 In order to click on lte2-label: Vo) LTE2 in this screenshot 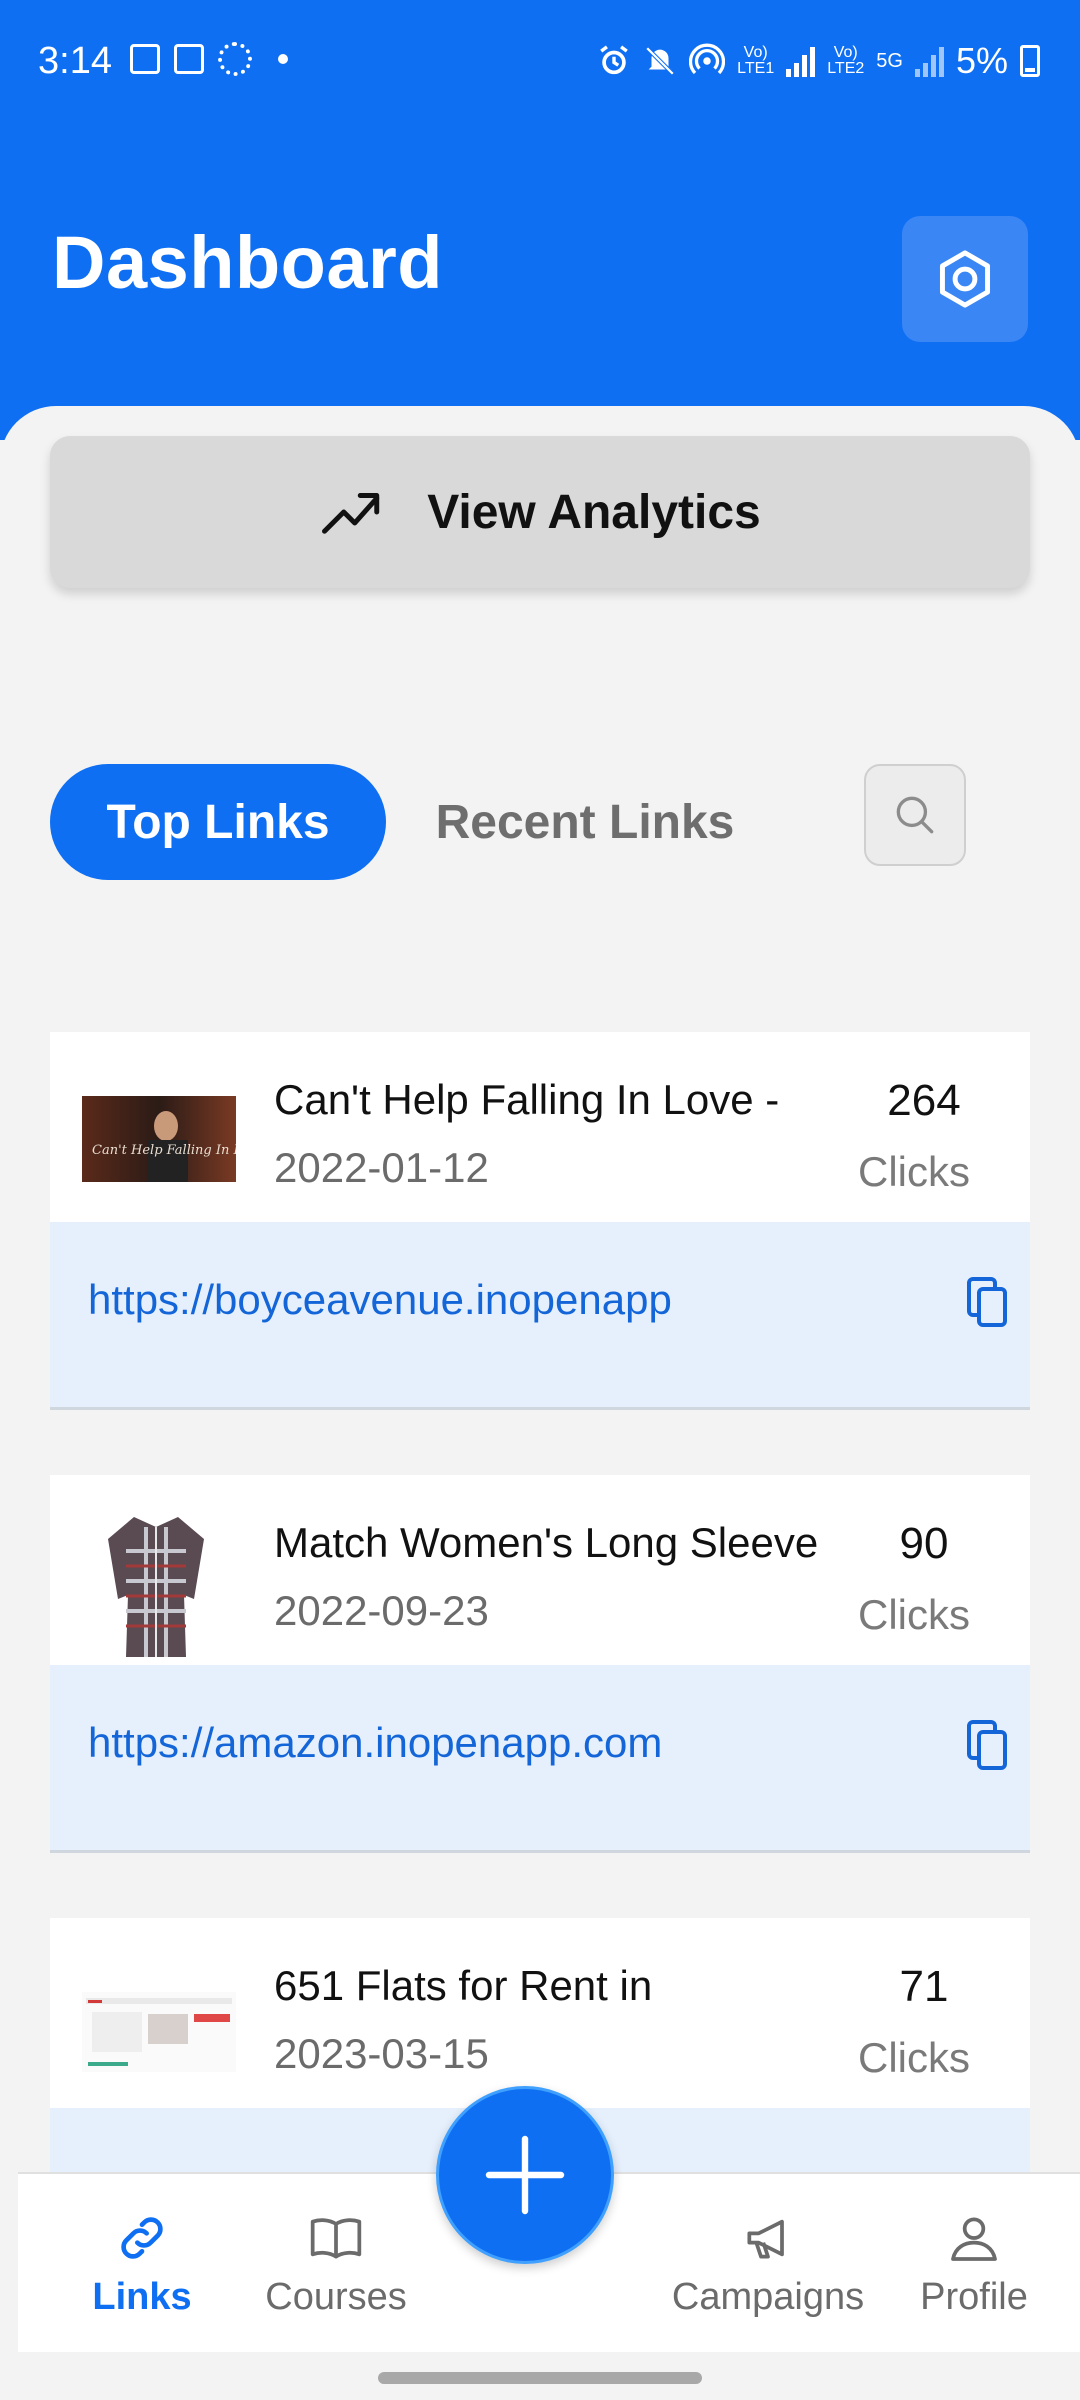, I will do `click(846, 60)`.